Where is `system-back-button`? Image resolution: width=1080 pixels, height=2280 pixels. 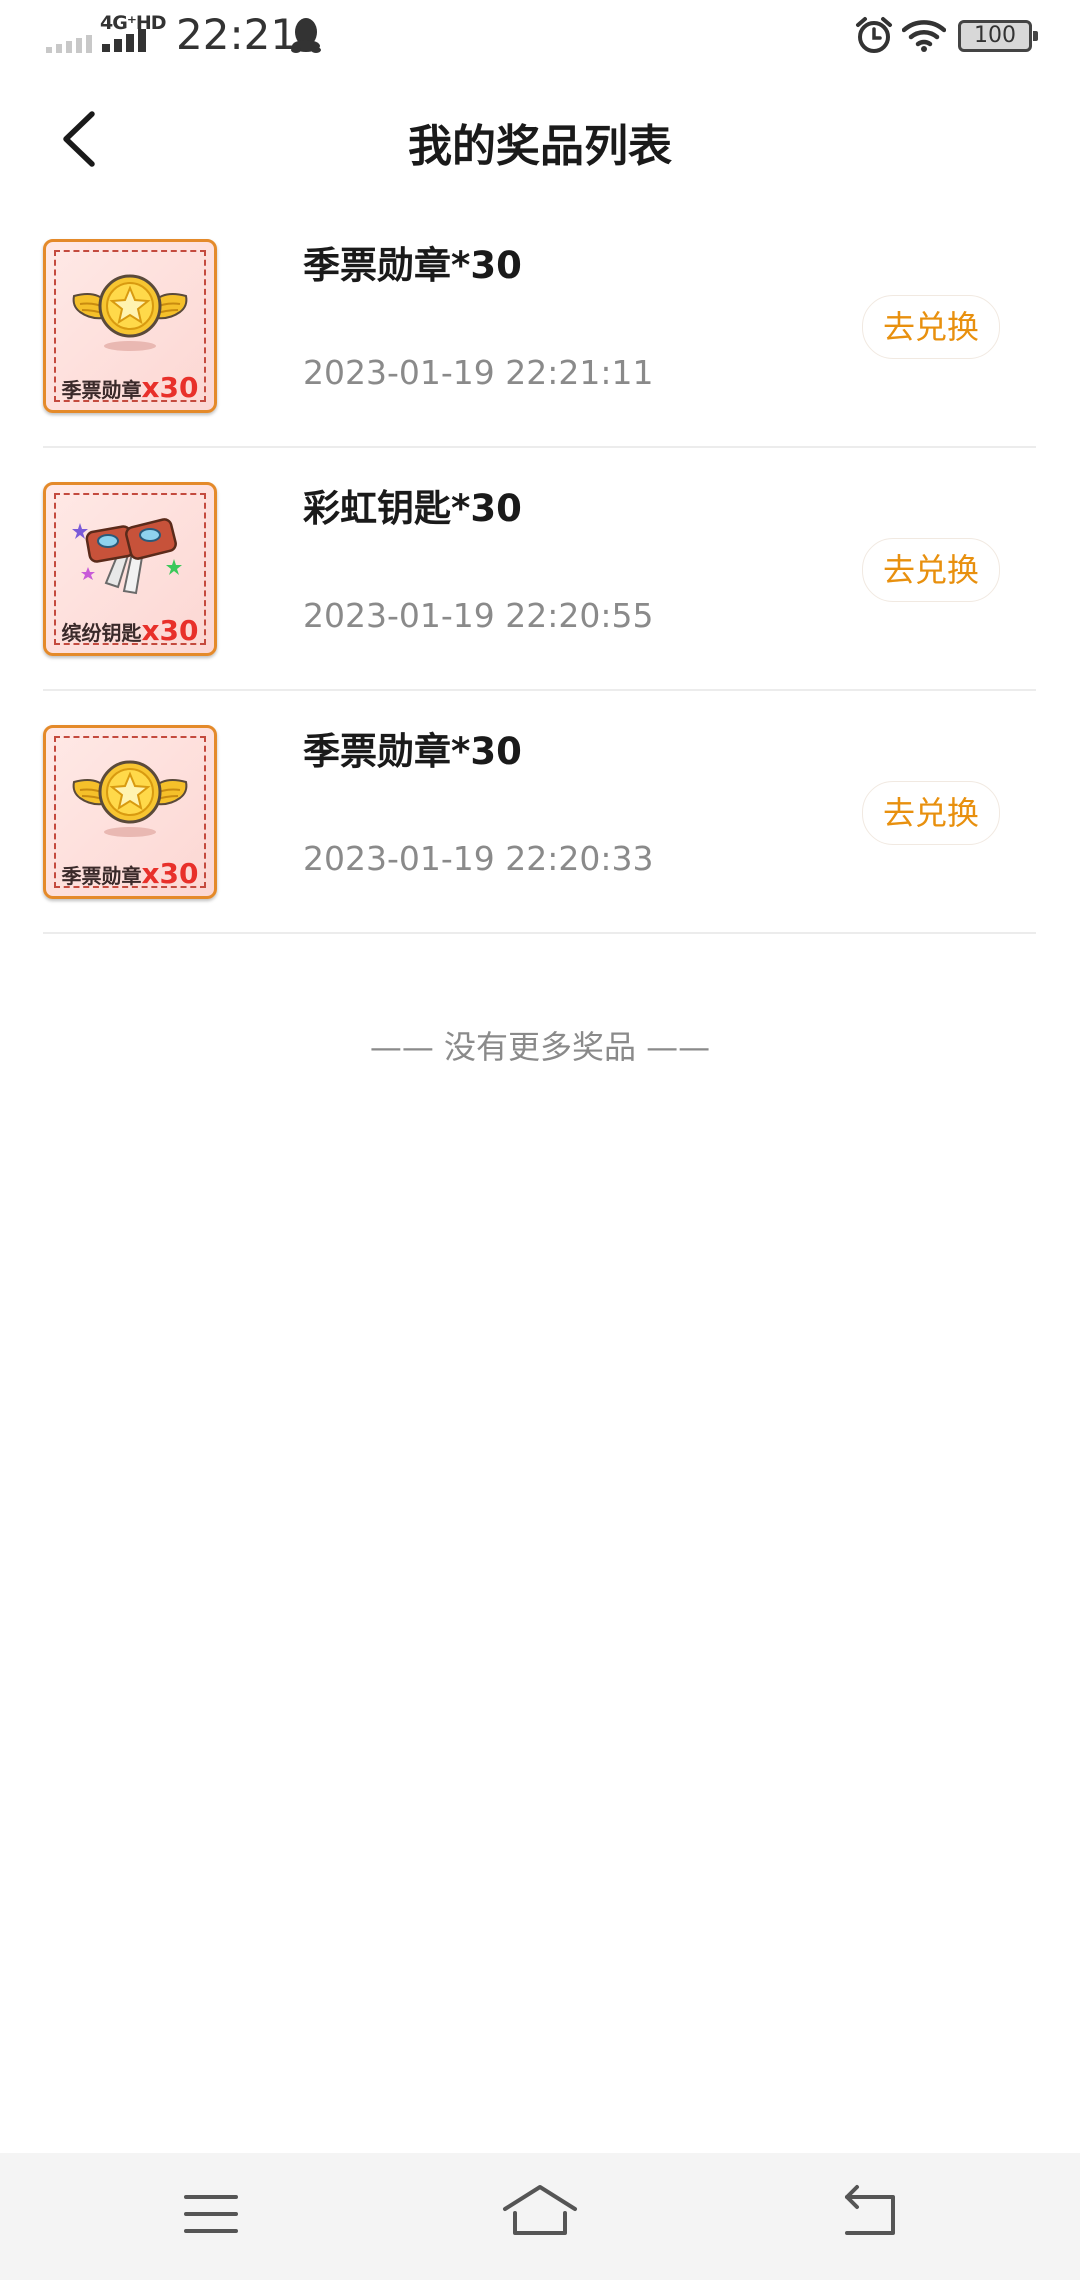 system-back-button is located at coordinates (870, 2214).